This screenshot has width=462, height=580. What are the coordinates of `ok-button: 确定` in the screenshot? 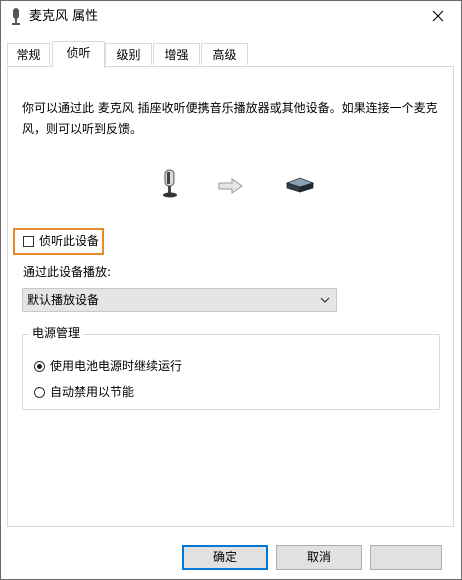 It's located at (225, 557).